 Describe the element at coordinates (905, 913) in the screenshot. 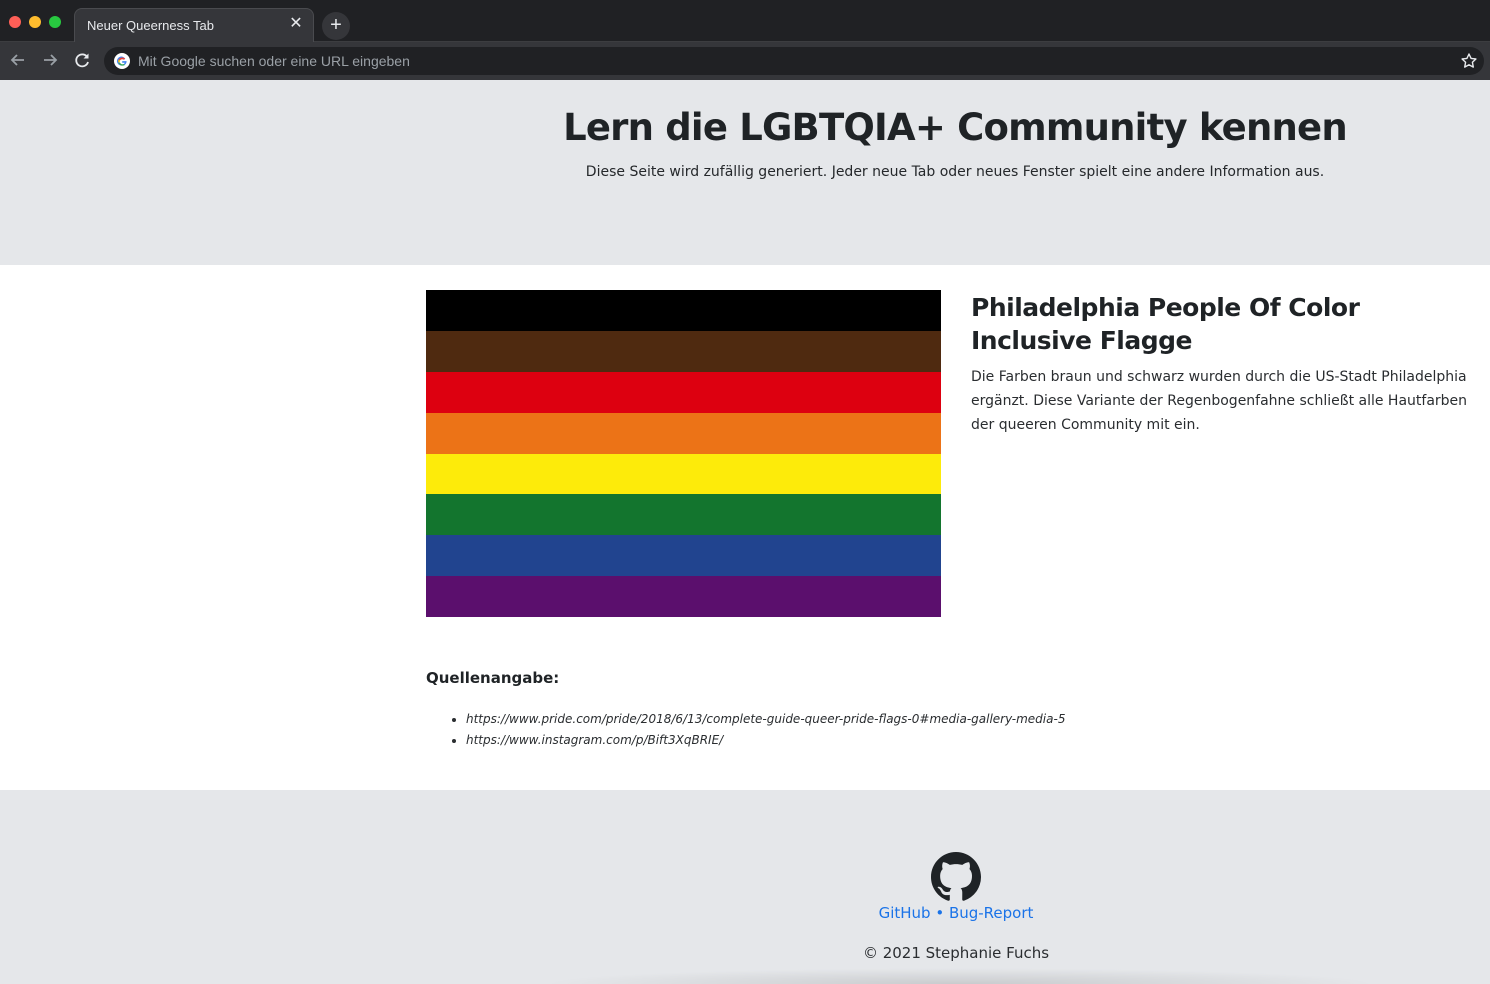

I see `github-link: GitHub` at that location.